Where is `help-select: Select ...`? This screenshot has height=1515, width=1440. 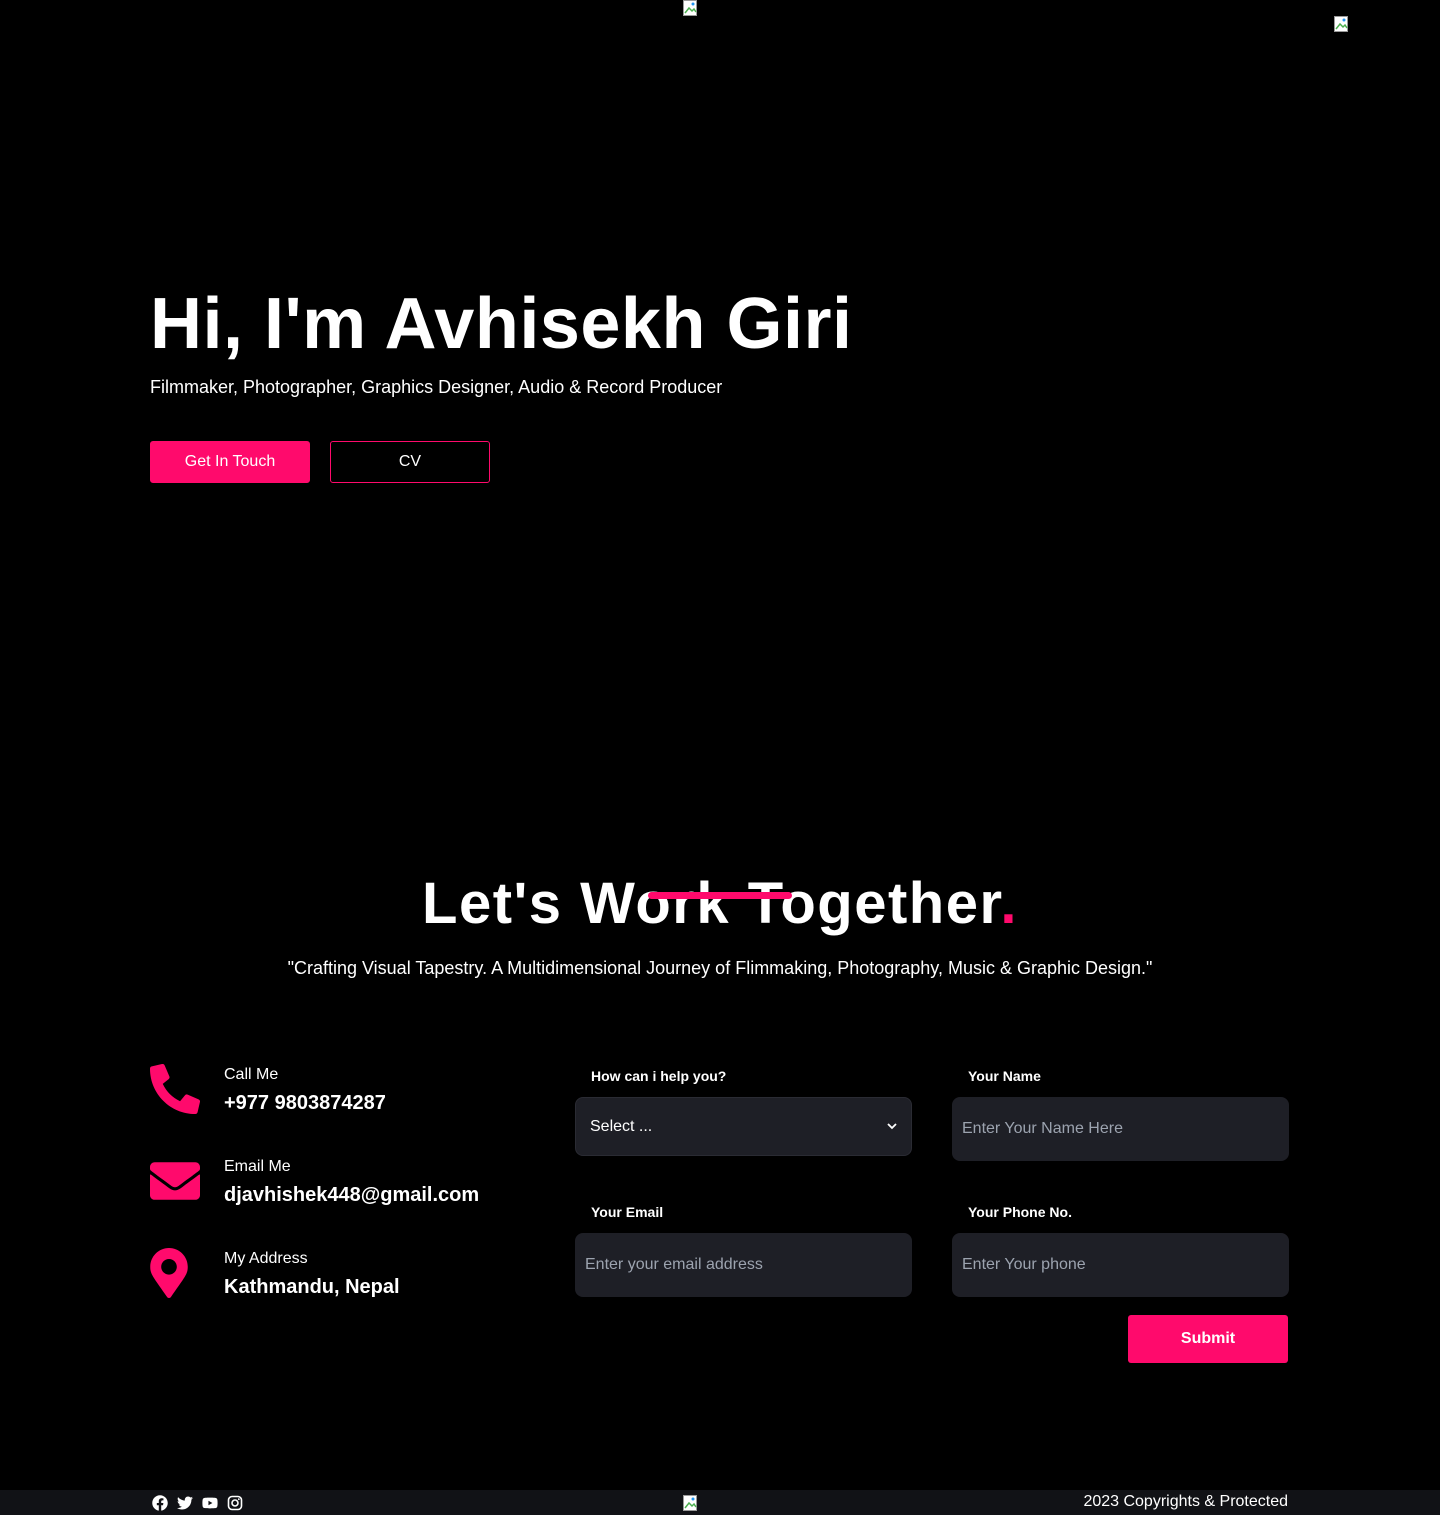
help-select: Select ... is located at coordinates (743, 1126).